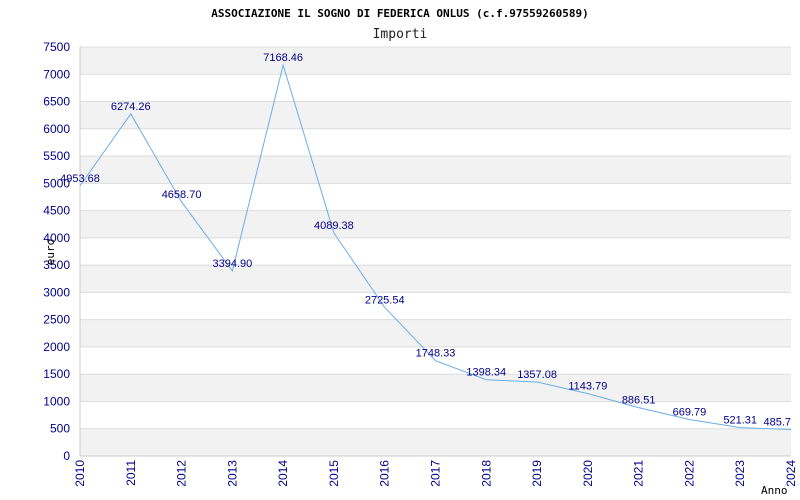  What do you see at coordinates (182, 473) in the screenshot?
I see `x-tick-label: 2012` at bounding box center [182, 473].